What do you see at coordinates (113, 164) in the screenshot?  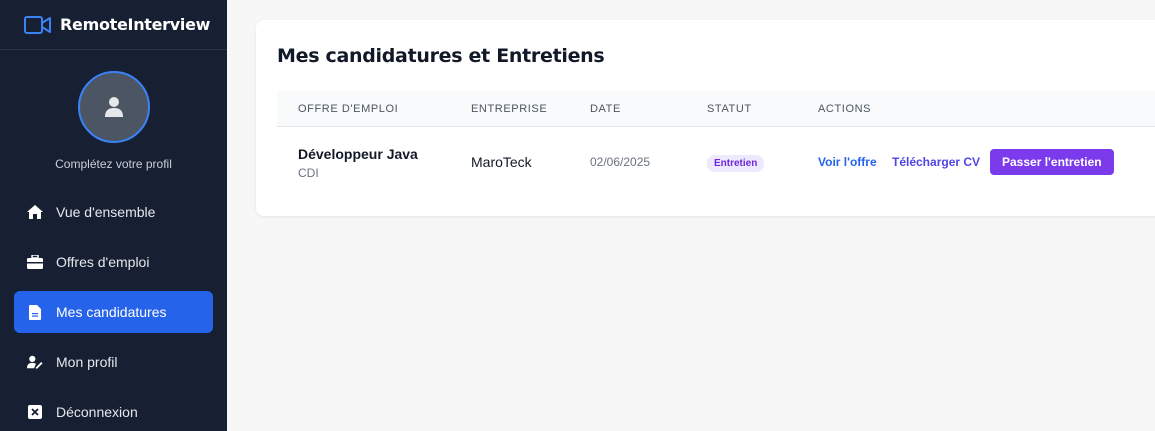 I see `complete-profile-text: Complétez votre profil` at bounding box center [113, 164].